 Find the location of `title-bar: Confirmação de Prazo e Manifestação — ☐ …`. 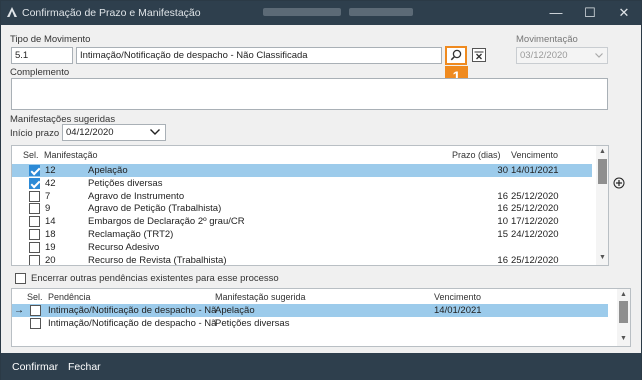

title-bar: Confirmação de Prazo e Manifestação — ☐ … is located at coordinates (321, 13).